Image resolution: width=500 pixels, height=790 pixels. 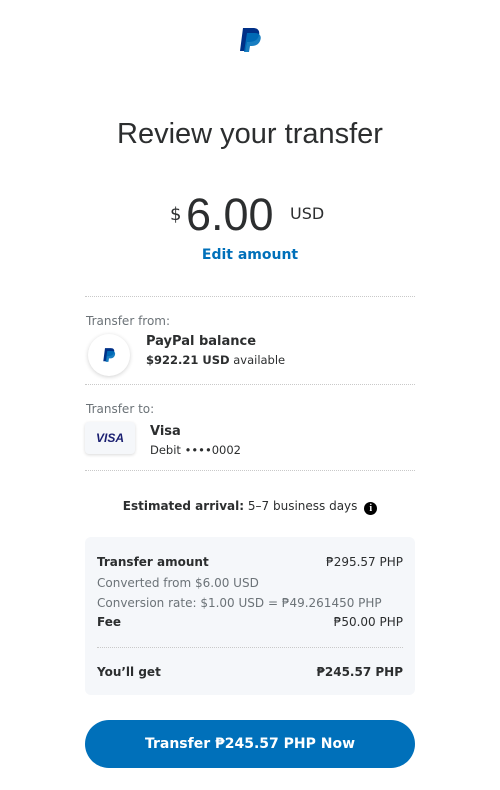 I want to click on summary-divider, so click(x=250, y=647).